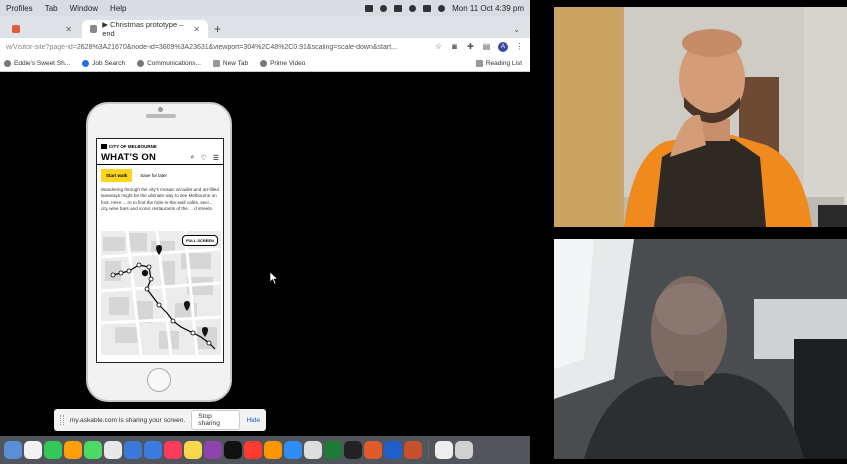 This screenshot has width=847, height=464. I want to click on save-for-later-button: Save for later, so click(153, 175).